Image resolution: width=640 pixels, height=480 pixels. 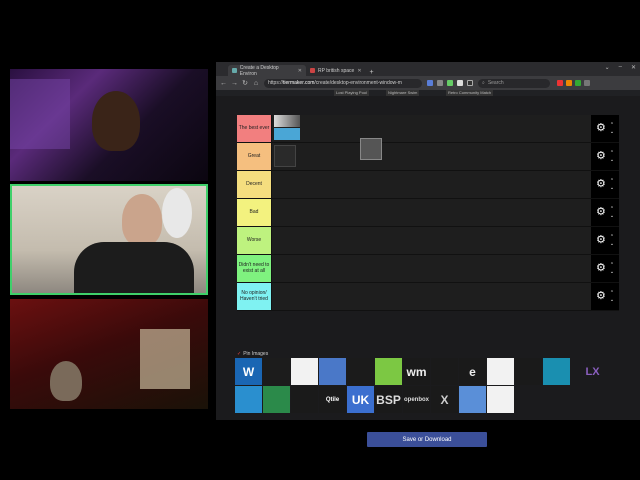 What do you see at coordinates (276, 399) in the screenshot?
I see `budgie-logo-icon` at bounding box center [276, 399].